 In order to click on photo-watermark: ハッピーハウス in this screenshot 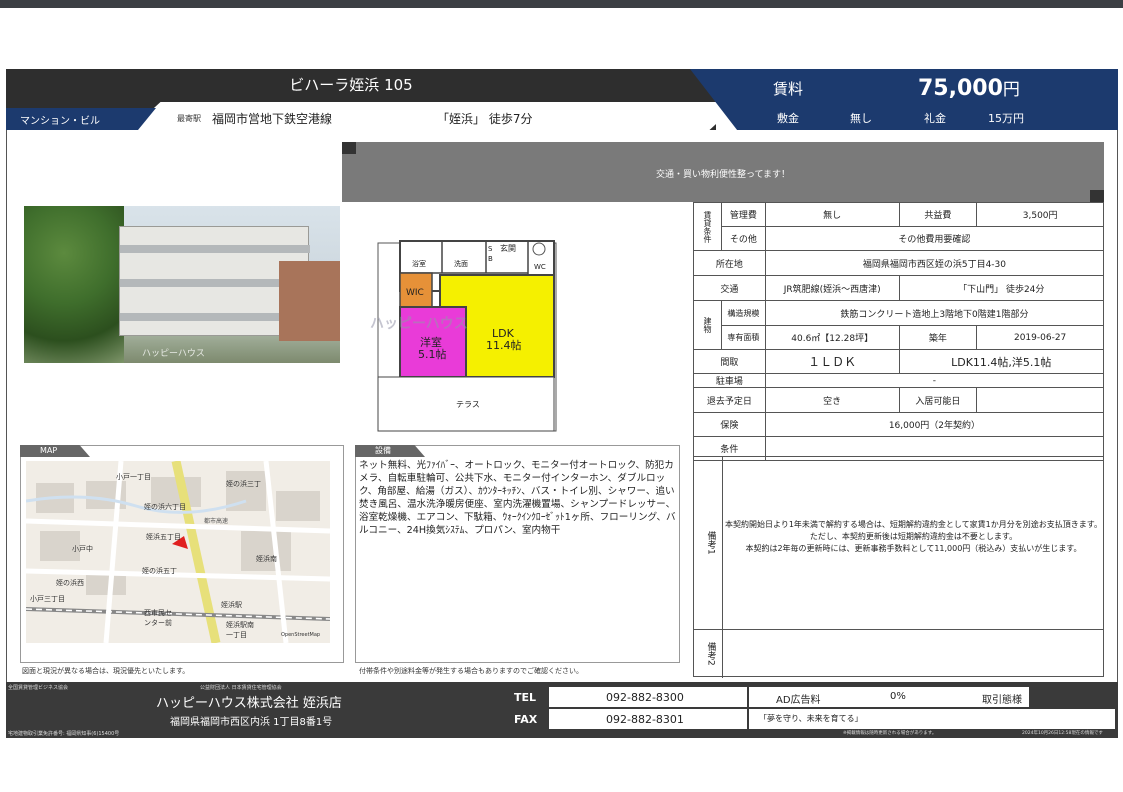, I will do `click(173, 354)`.